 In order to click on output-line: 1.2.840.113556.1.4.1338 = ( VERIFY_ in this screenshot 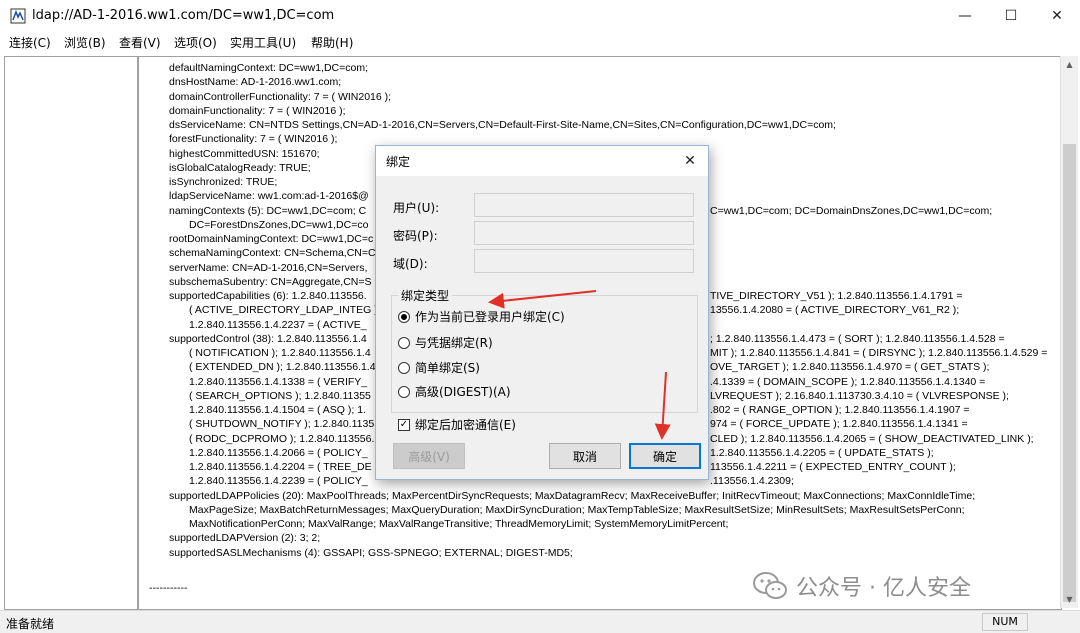, I will do `click(278, 381)`.